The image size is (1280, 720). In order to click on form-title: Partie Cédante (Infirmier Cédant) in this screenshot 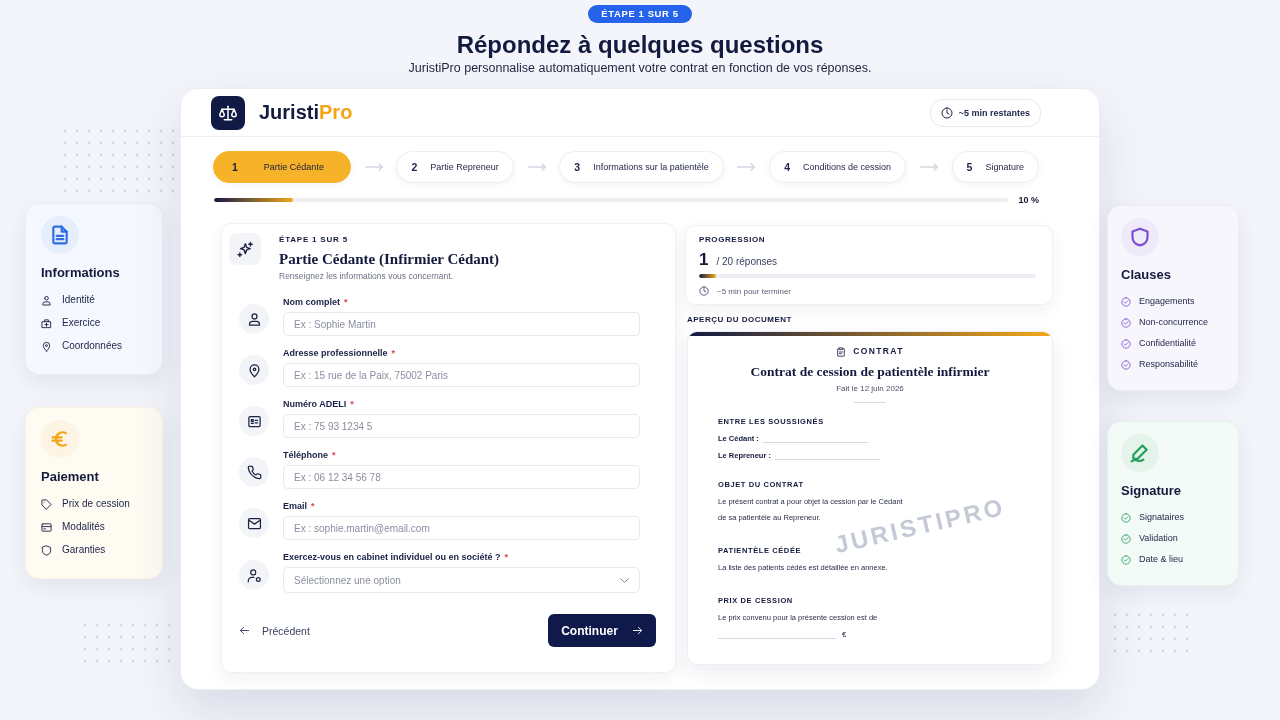, I will do `click(389, 259)`.